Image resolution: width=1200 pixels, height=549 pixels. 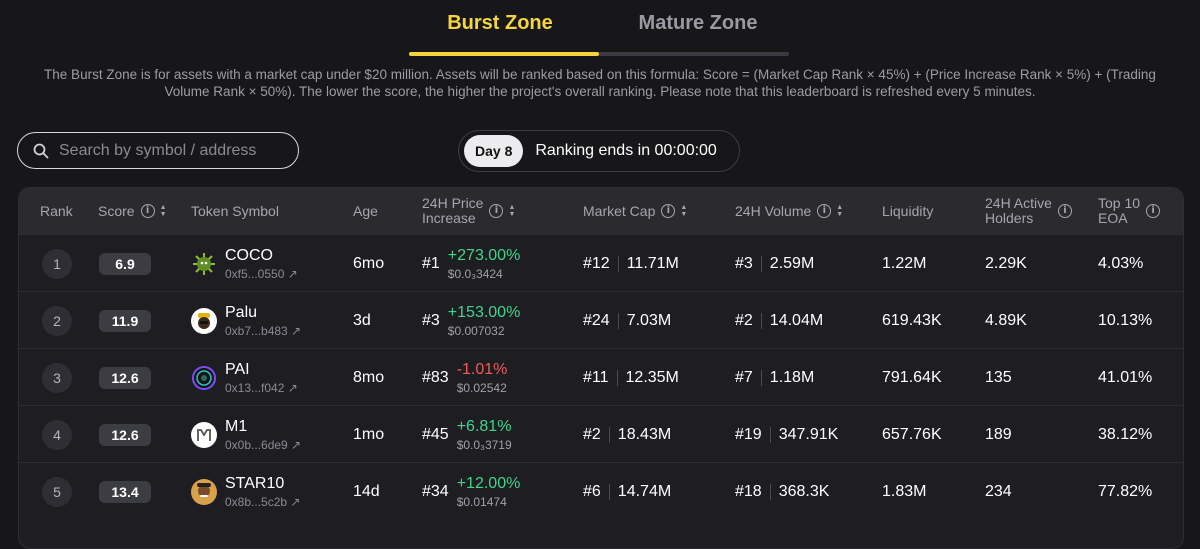 What do you see at coordinates (1125, 434) in the screenshot?
I see `eoa-cell: 38.12%` at bounding box center [1125, 434].